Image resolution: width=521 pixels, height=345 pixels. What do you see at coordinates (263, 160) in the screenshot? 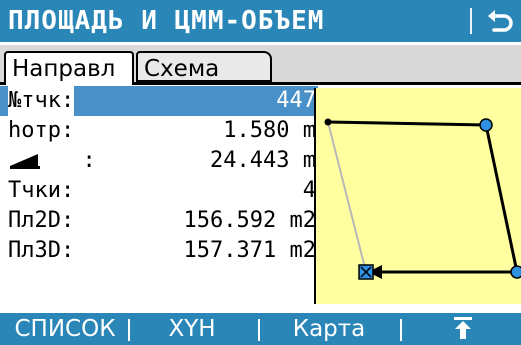
I see `row-value: 24.443 m` at bounding box center [263, 160].